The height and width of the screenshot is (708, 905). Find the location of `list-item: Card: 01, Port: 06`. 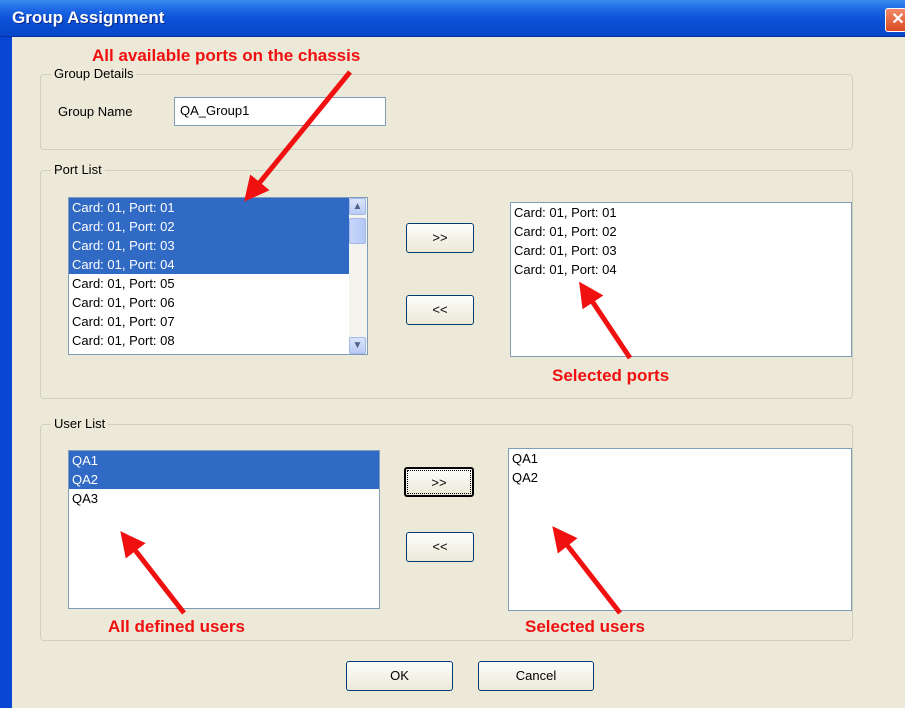

list-item: Card: 01, Port: 06 is located at coordinates (218, 302).